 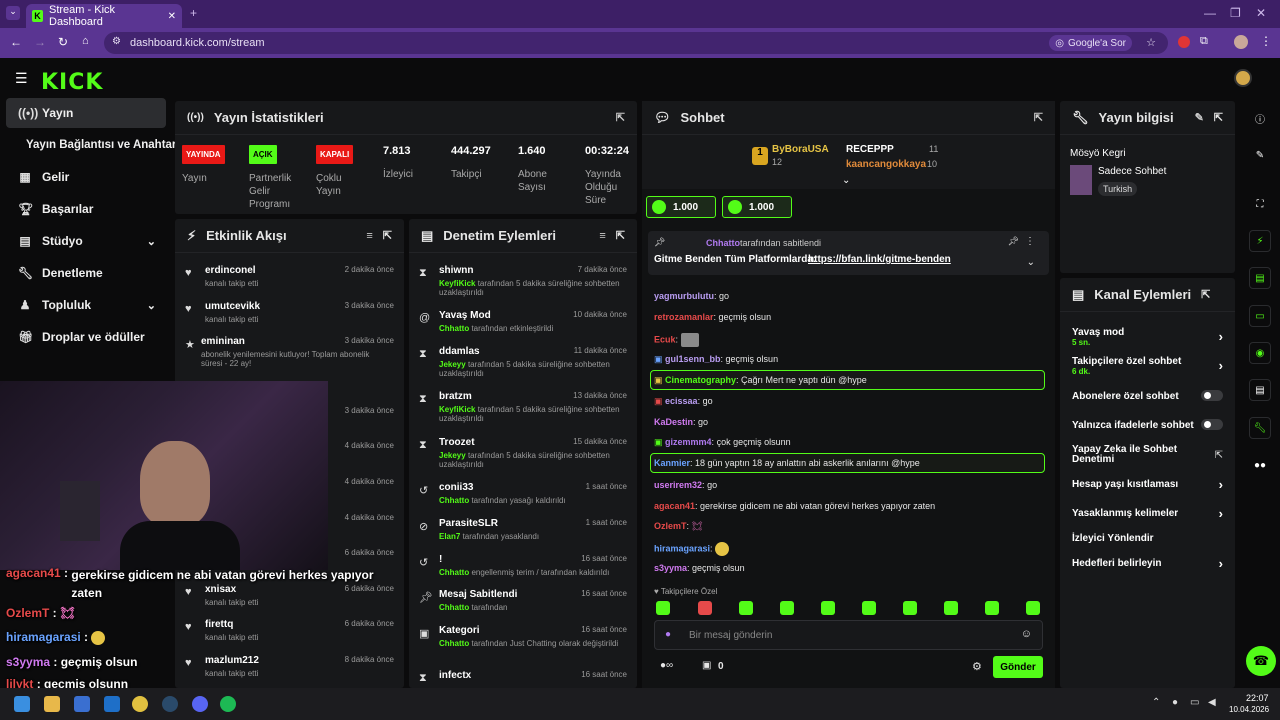 What do you see at coordinates (85, 41) in the screenshot?
I see `home-icon: ⌂` at bounding box center [85, 41].